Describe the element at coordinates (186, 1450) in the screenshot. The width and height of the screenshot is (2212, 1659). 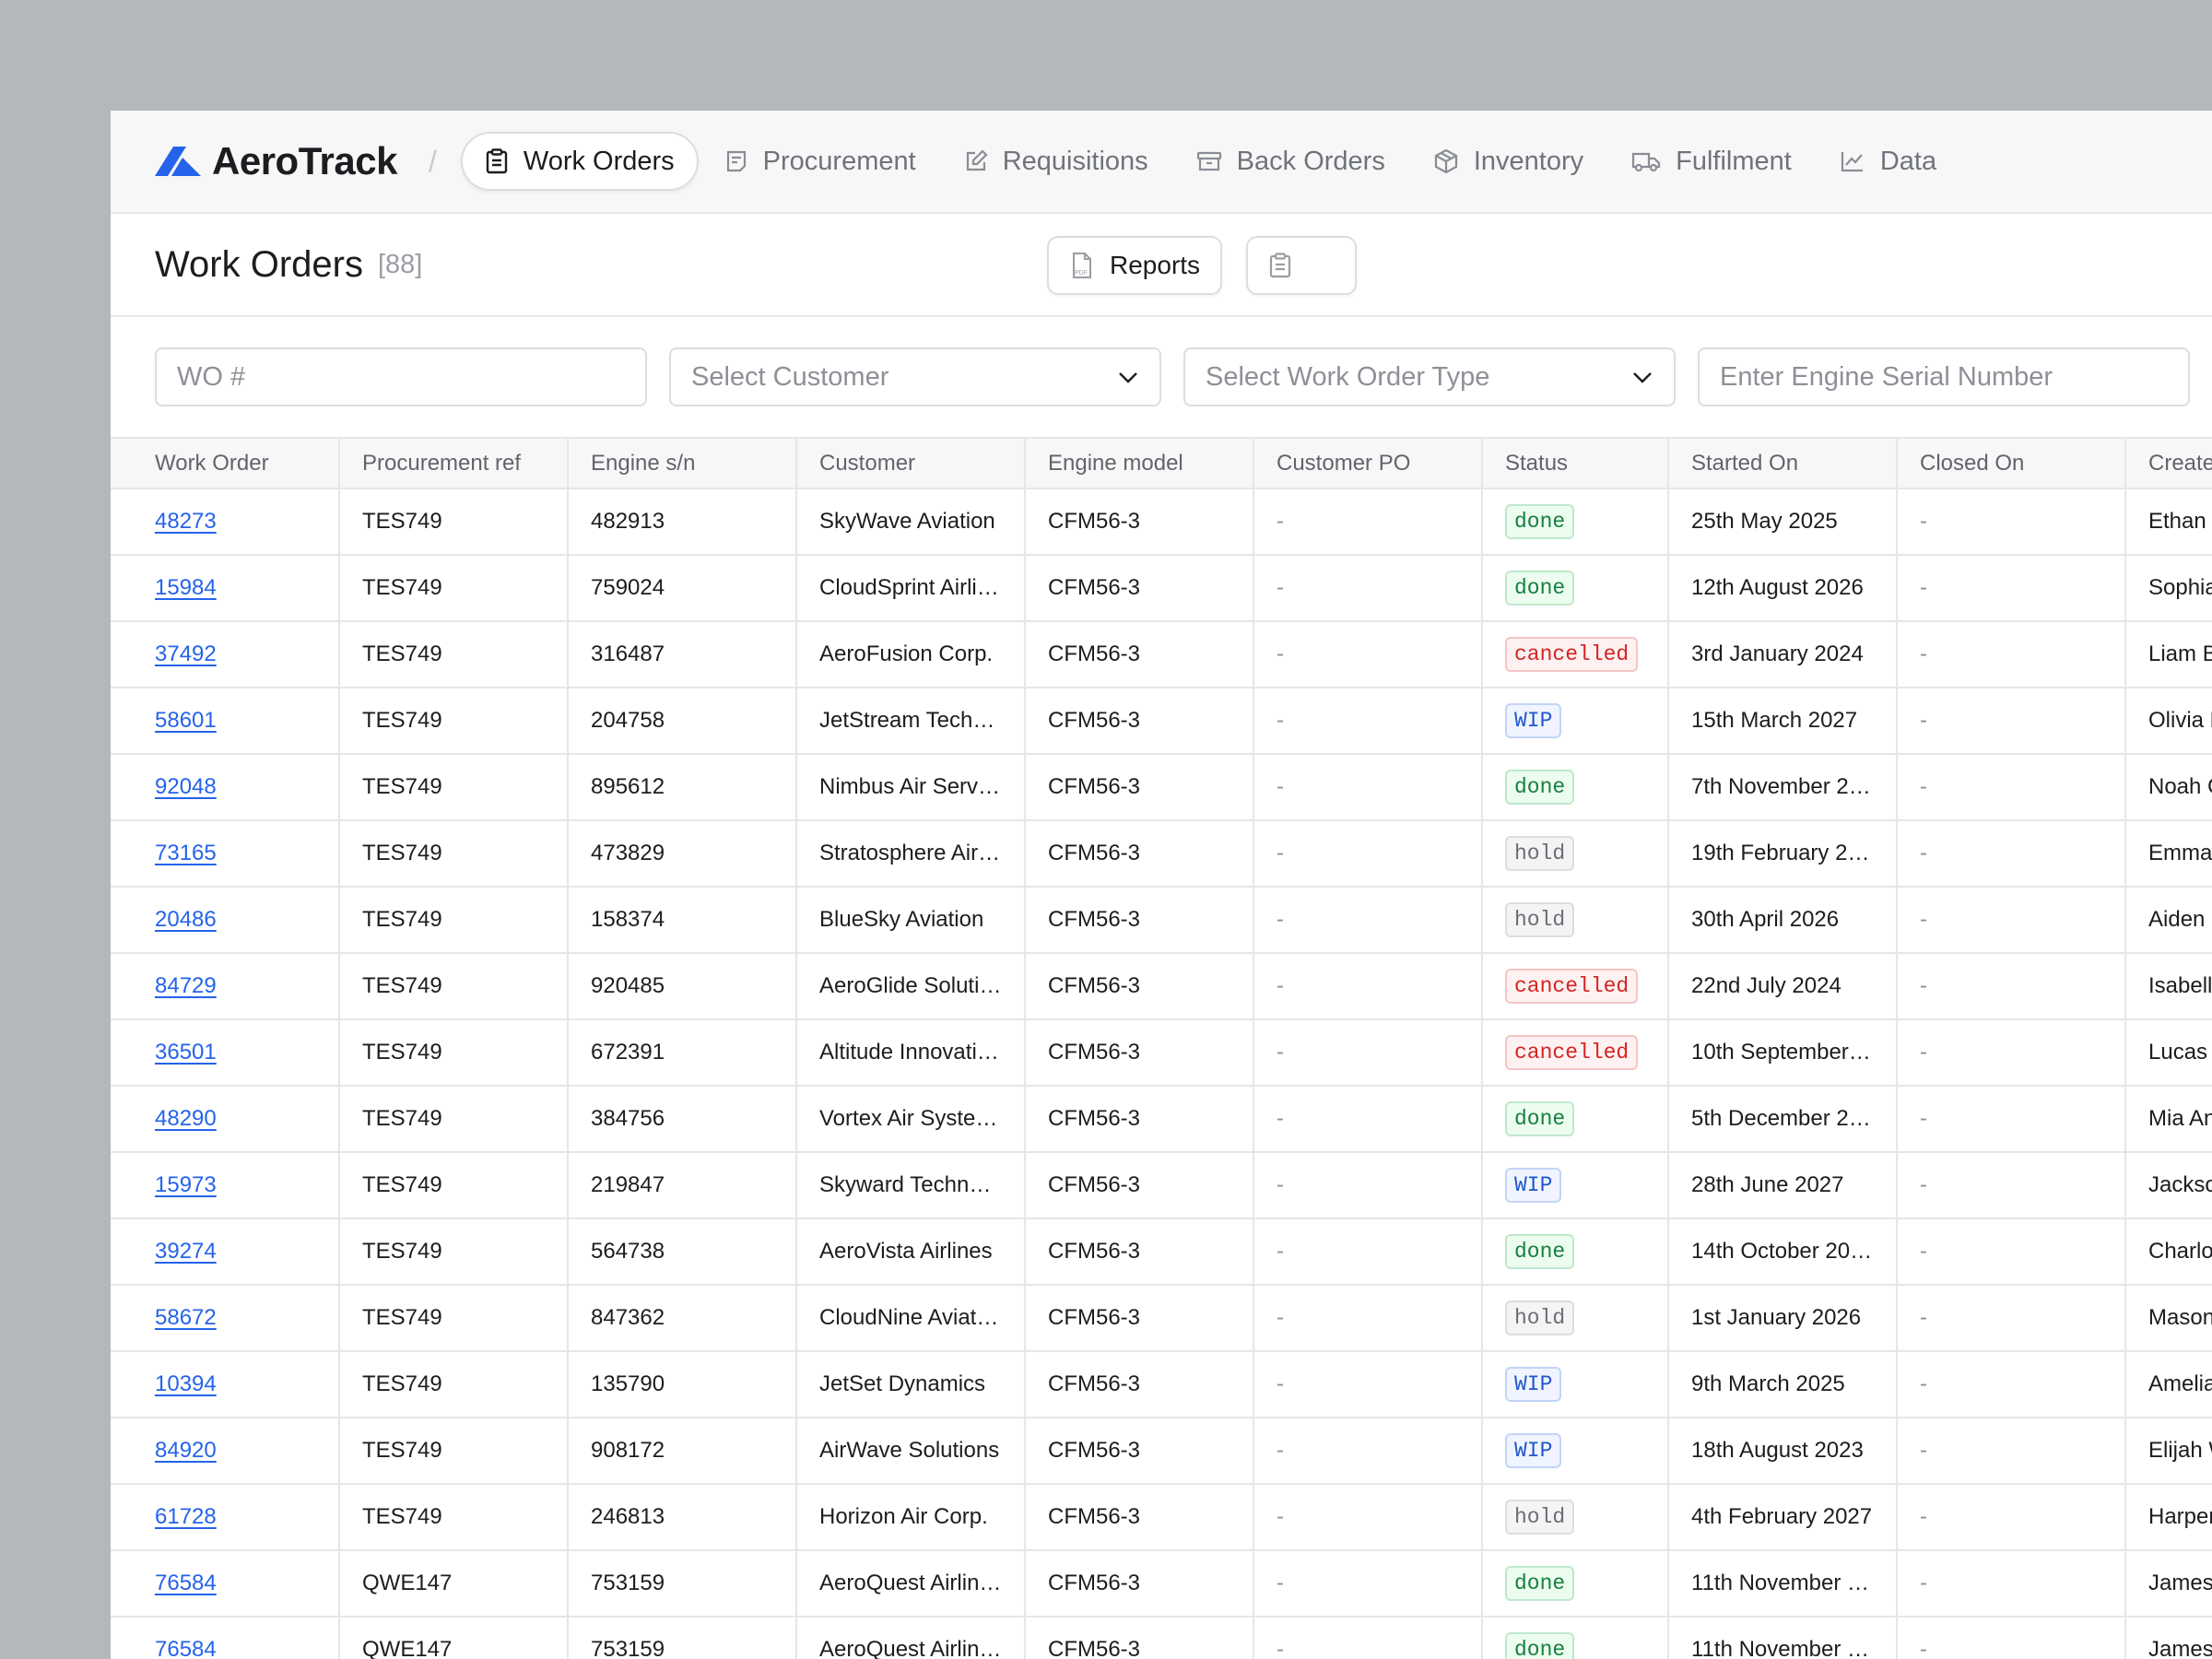
I see `work-order-link: 84920` at that location.